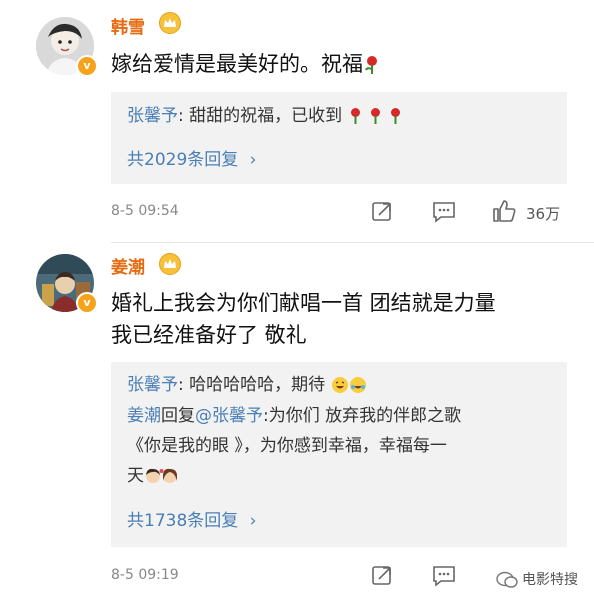 This screenshot has width=594, height=603. I want to click on timestamp: 8-5 09:54, so click(145, 211).